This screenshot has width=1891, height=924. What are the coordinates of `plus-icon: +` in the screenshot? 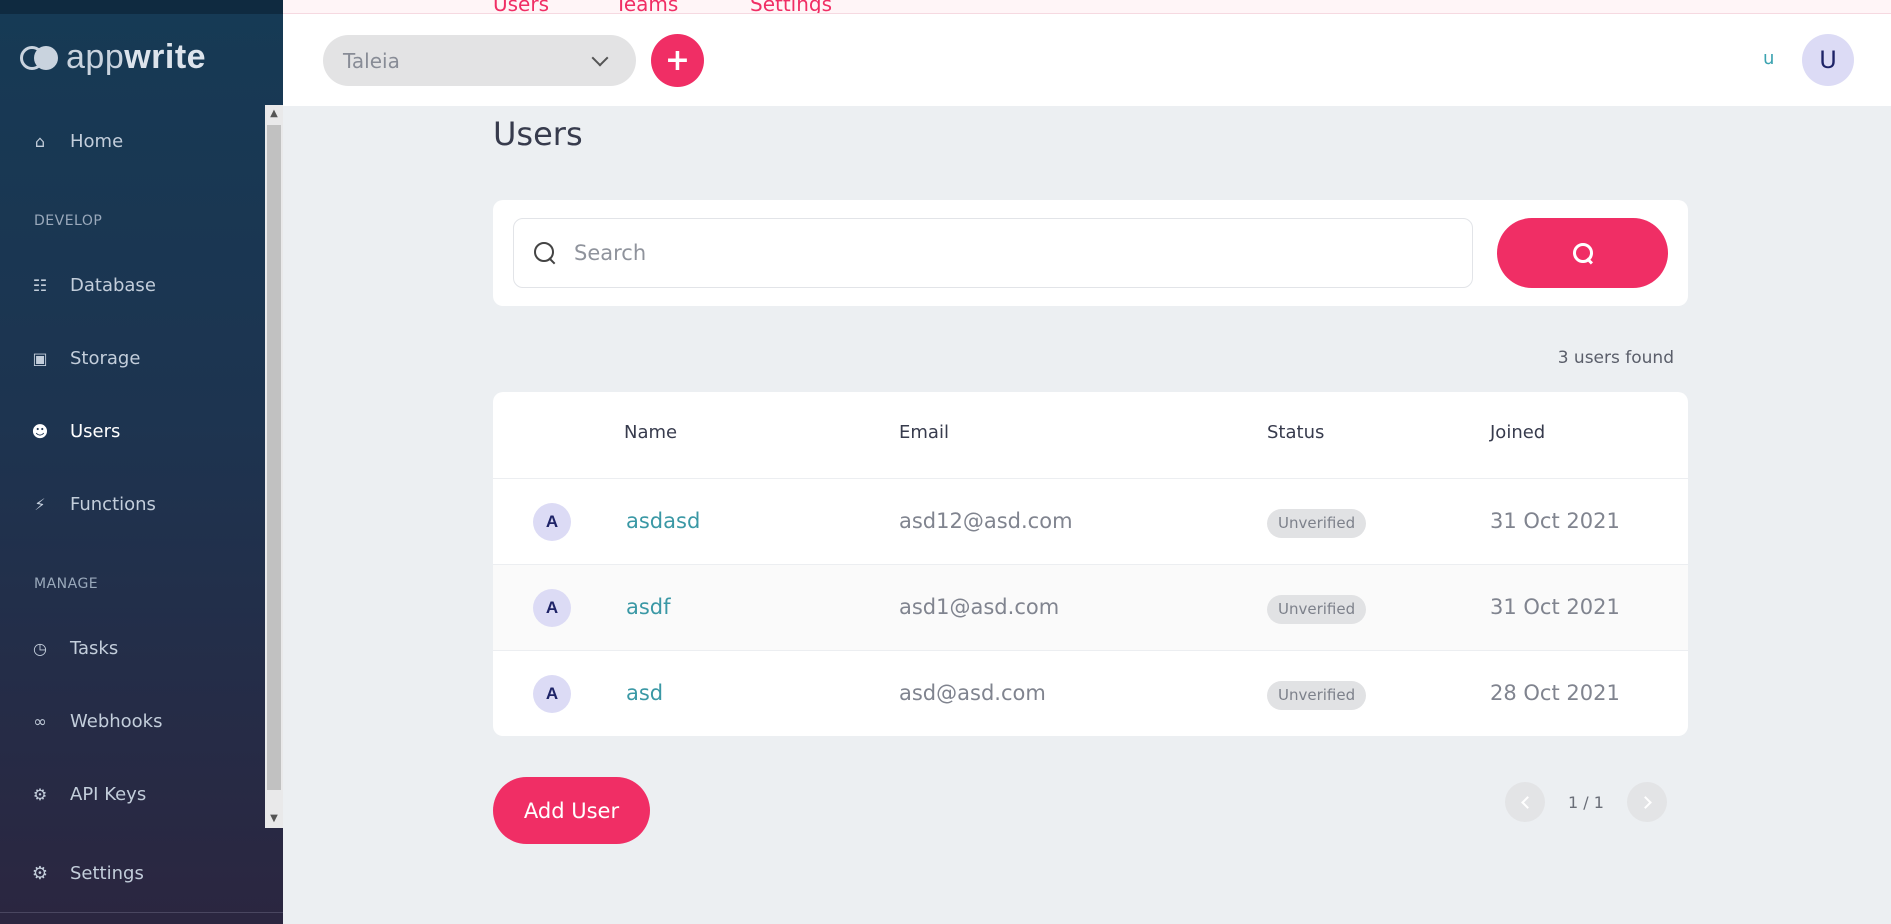 It's located at (677, 60).